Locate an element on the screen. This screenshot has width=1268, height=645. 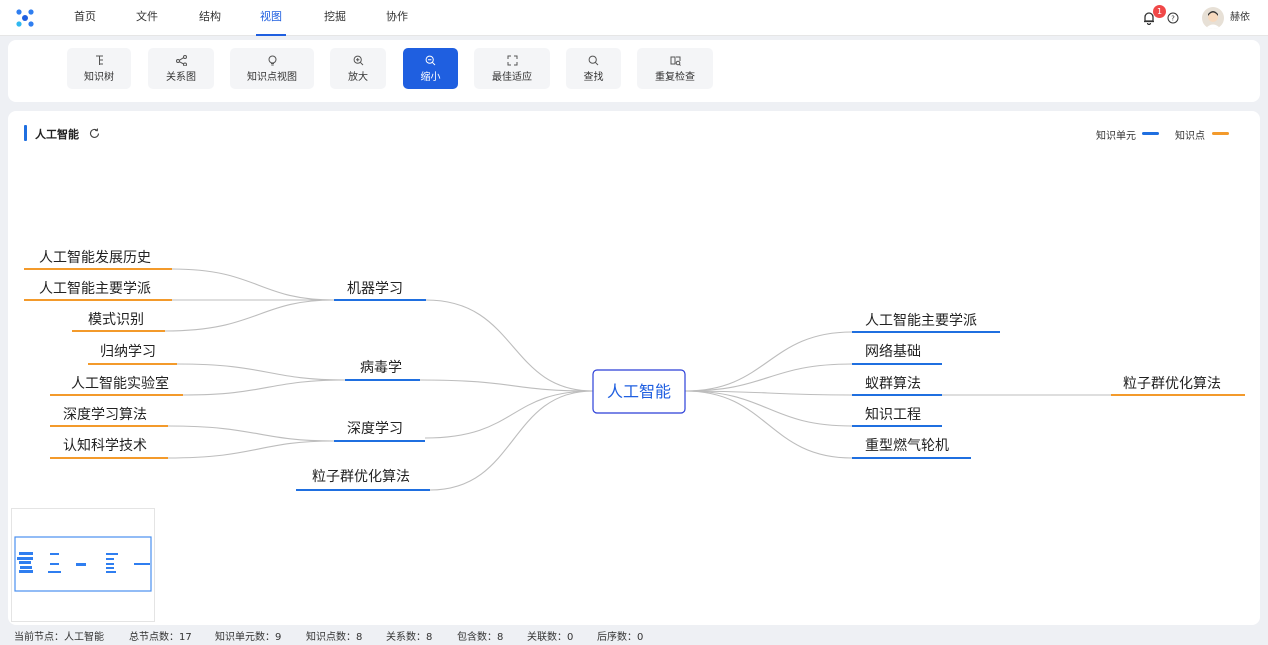
help-icon: ? is located at coordinates (1173, 18).